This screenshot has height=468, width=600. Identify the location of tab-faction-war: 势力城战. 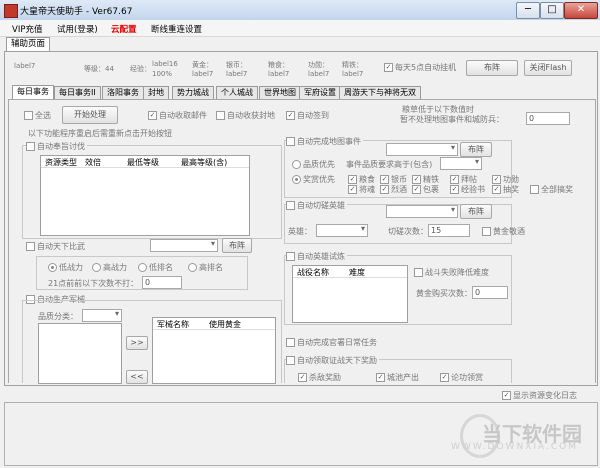
(193, 92).